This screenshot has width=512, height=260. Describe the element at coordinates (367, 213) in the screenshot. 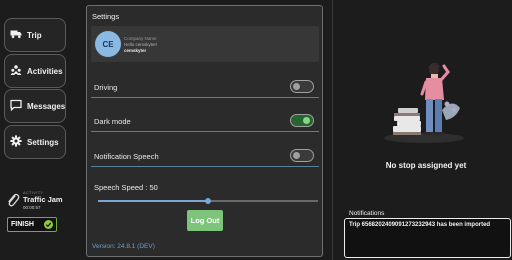

I see `notifications-title: Notifications` at that location.